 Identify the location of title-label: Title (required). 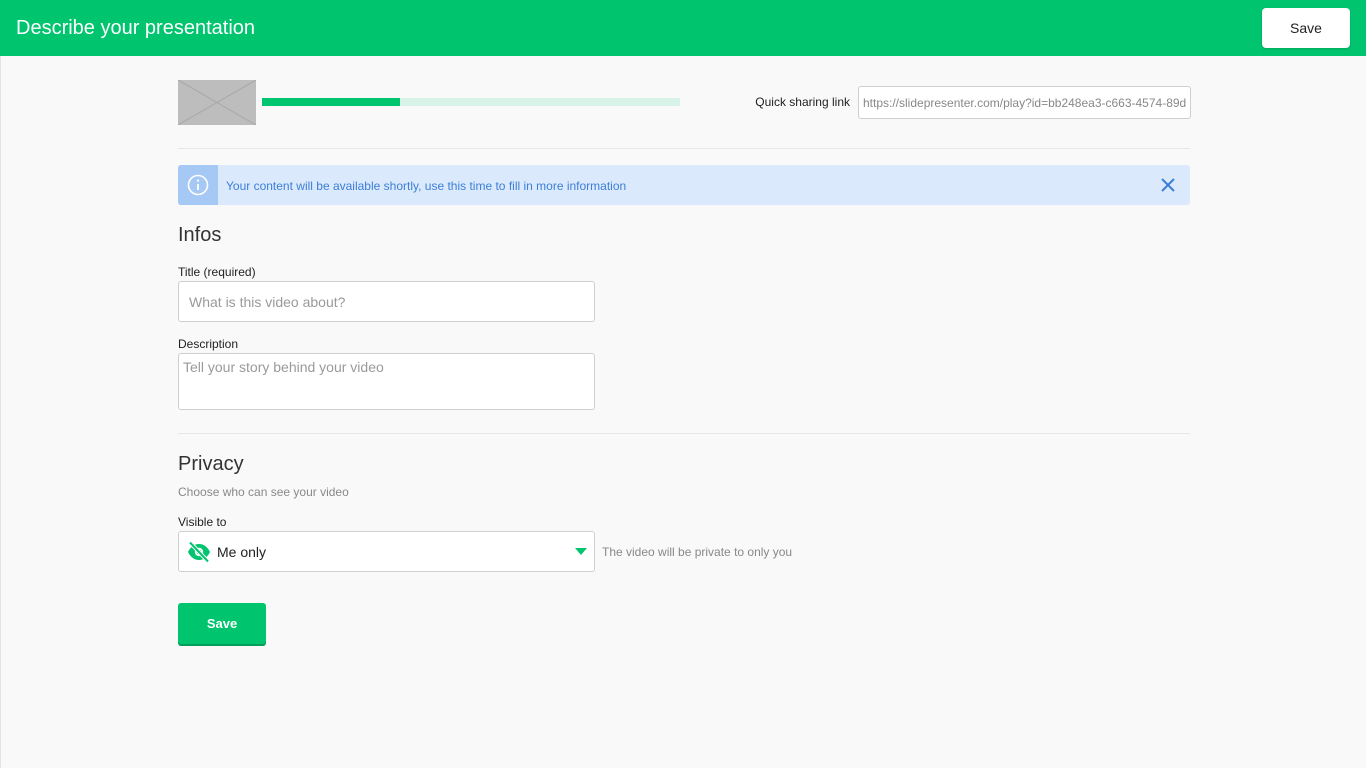
(217, 272).